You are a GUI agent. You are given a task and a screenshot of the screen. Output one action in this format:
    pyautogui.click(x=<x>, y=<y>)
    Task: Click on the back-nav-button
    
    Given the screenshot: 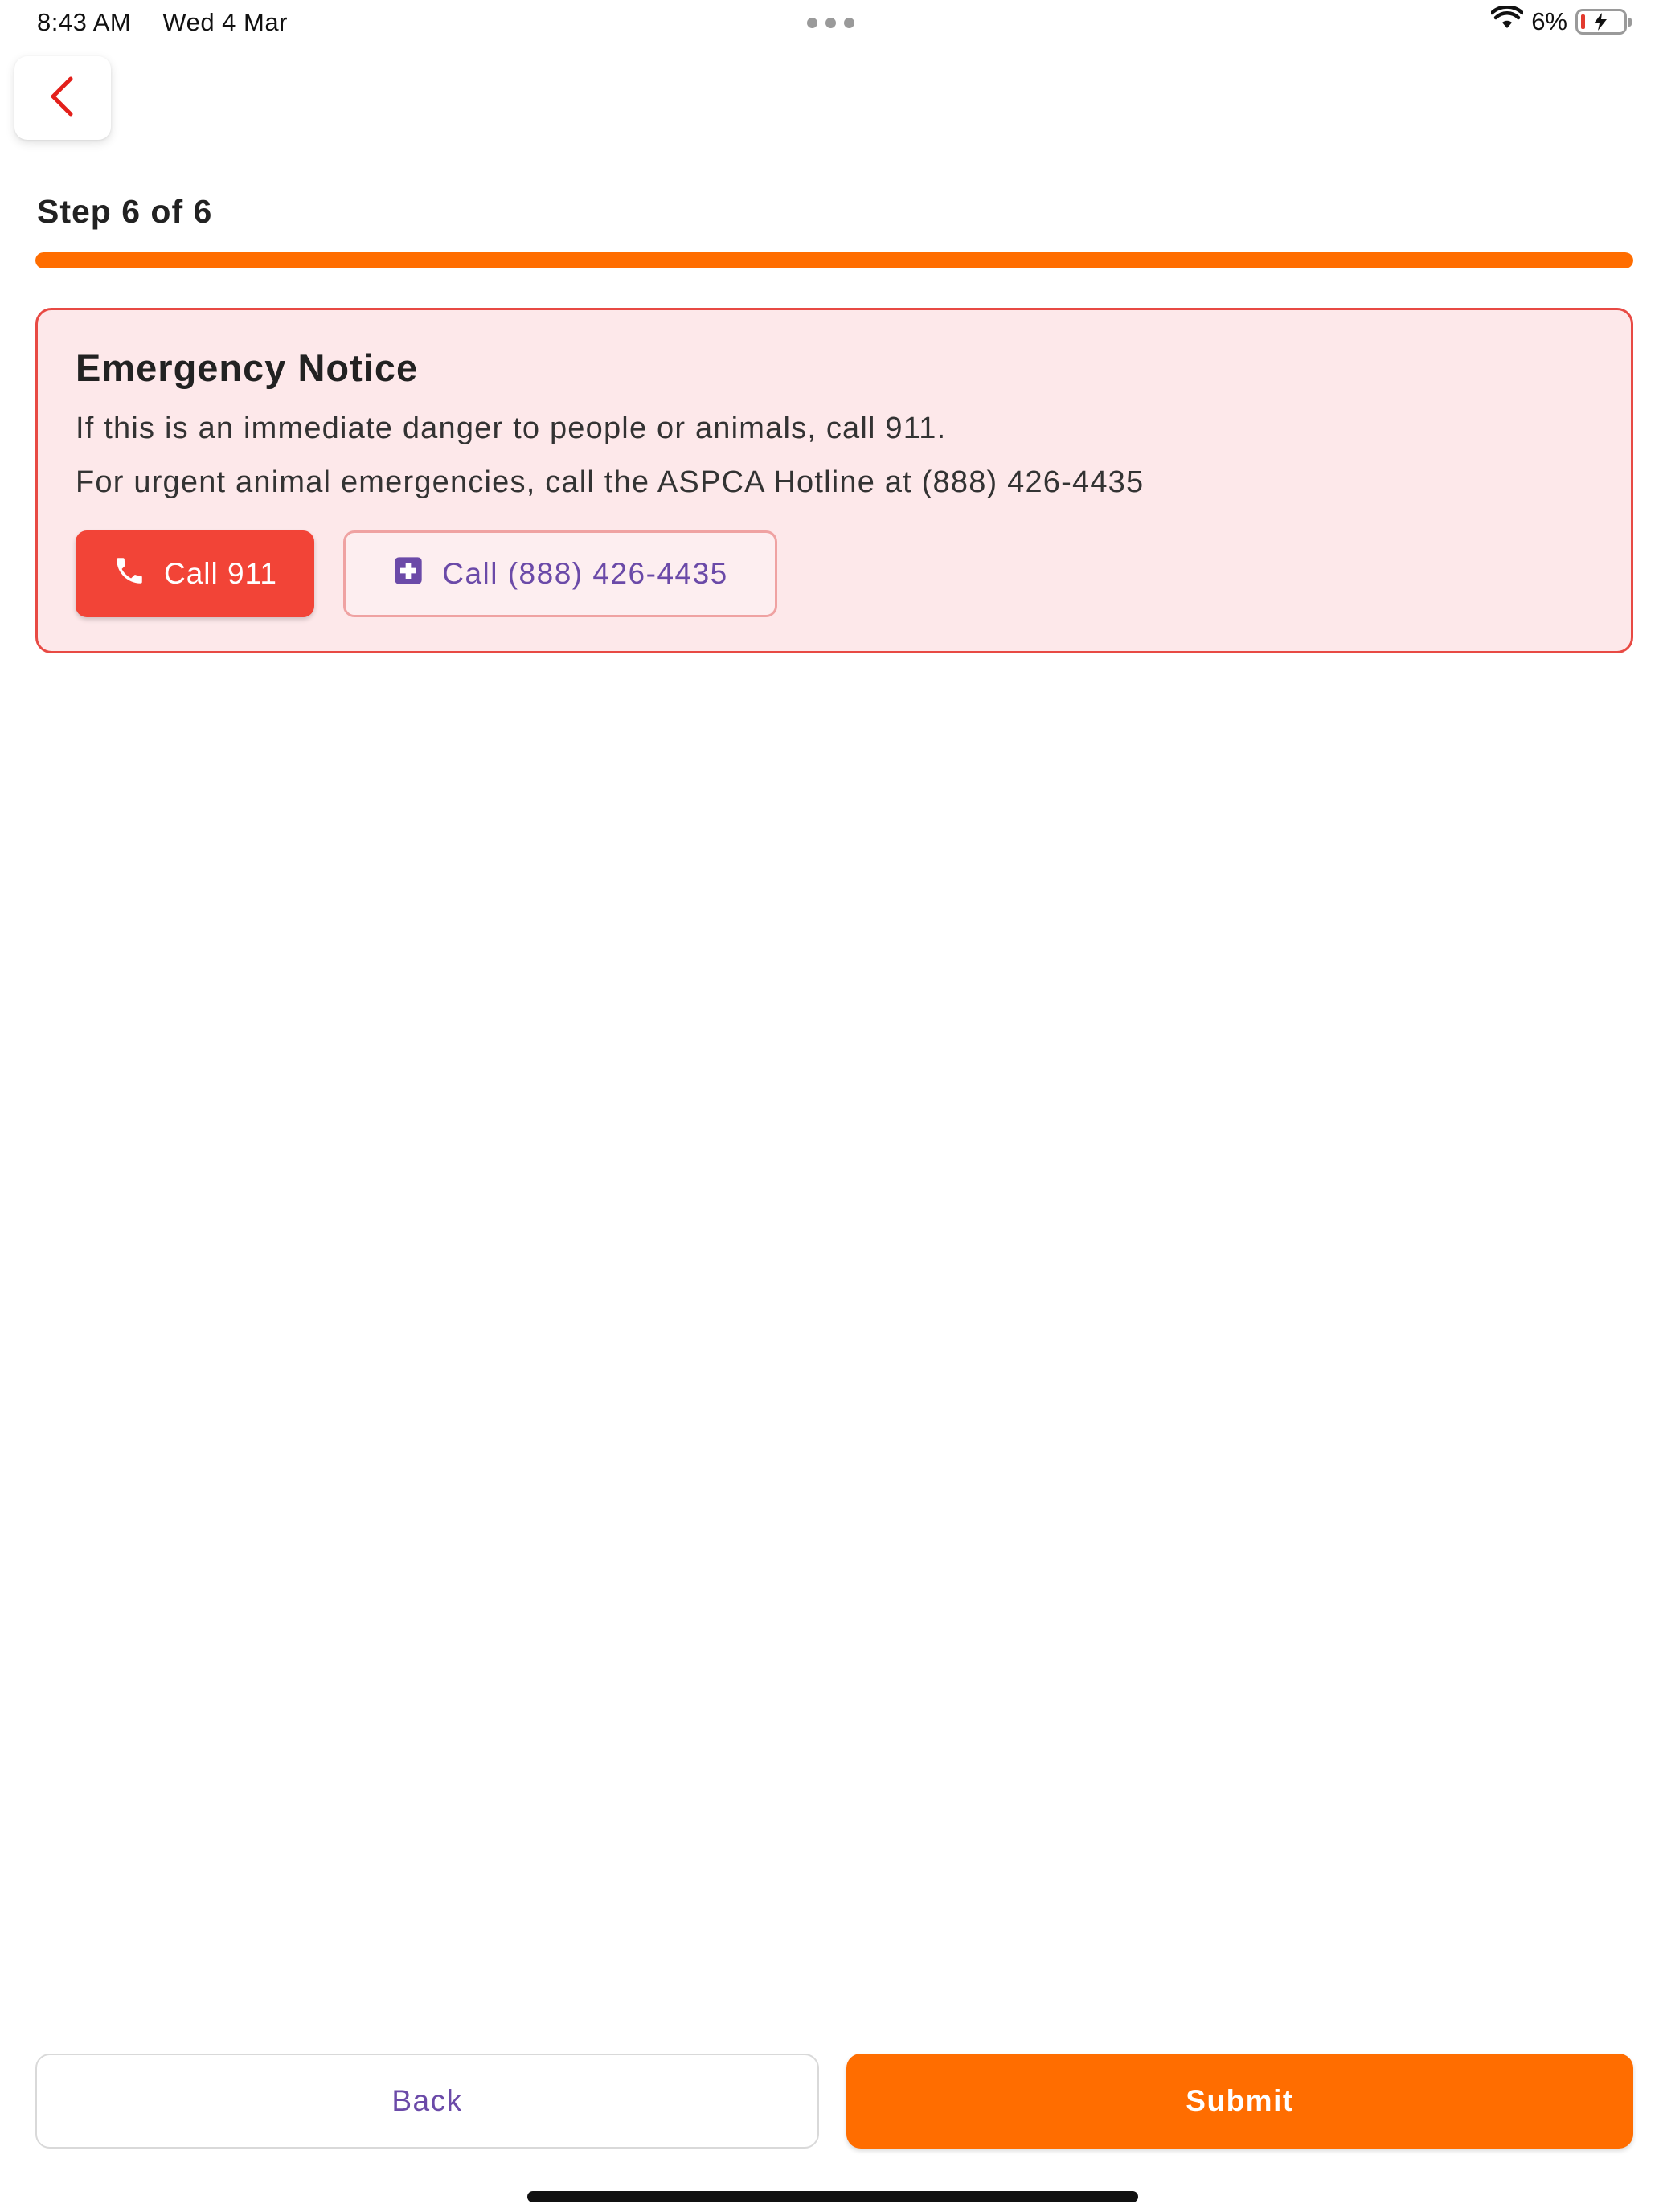 What is the action you would take?
    pyautogui.click(x=62, y=98)
    